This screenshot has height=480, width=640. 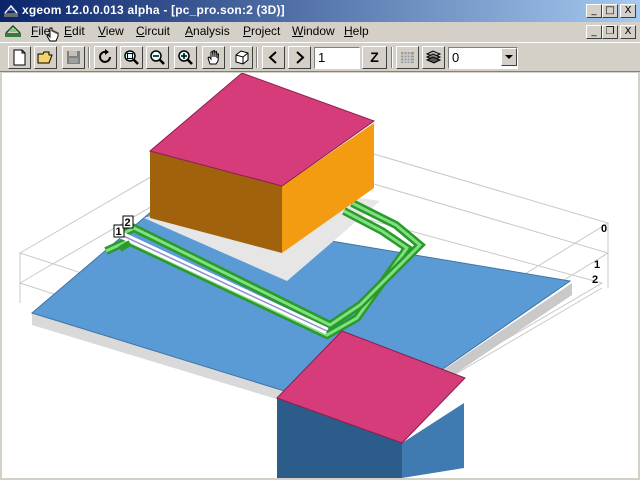 What do you see at coordinates (628, 32) in the screenshot?
I see `mdi-close-button: X` at bounding box center [628, 32].